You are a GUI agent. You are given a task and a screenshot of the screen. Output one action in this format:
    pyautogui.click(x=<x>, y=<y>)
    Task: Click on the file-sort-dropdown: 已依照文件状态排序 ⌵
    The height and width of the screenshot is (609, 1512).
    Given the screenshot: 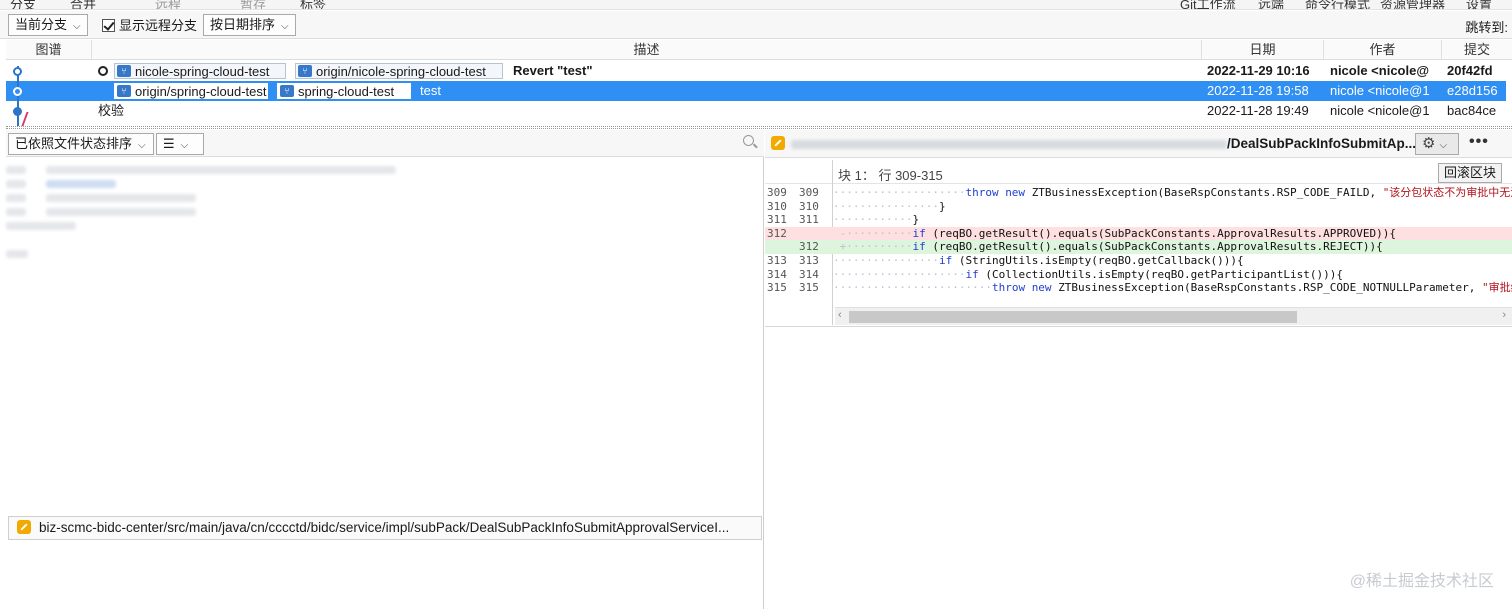 What is the action you would take?
    pyautogui.click(x=81, y=144)
    